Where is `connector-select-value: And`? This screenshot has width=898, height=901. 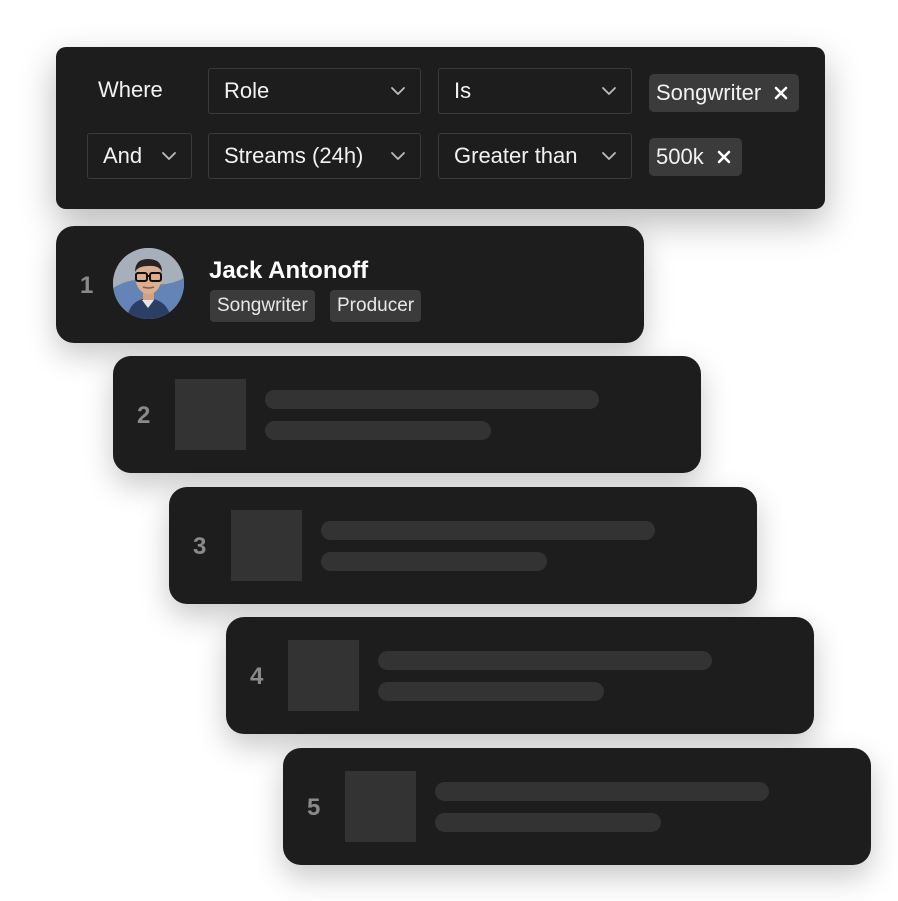 connector-select-value: And is located at coordinates (123, 155).